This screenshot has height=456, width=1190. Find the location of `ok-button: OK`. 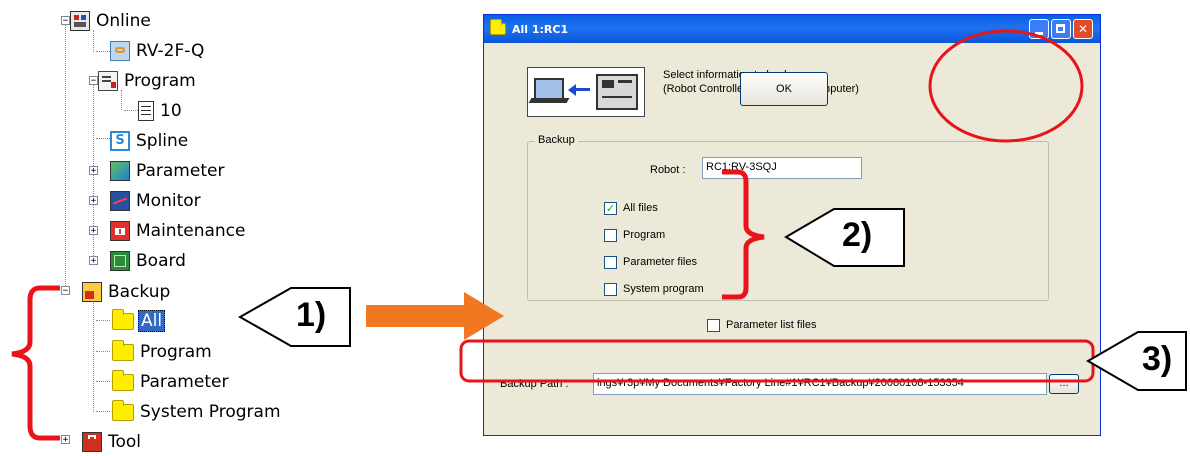

ok-button: OK is located at coordinates (784, 89).